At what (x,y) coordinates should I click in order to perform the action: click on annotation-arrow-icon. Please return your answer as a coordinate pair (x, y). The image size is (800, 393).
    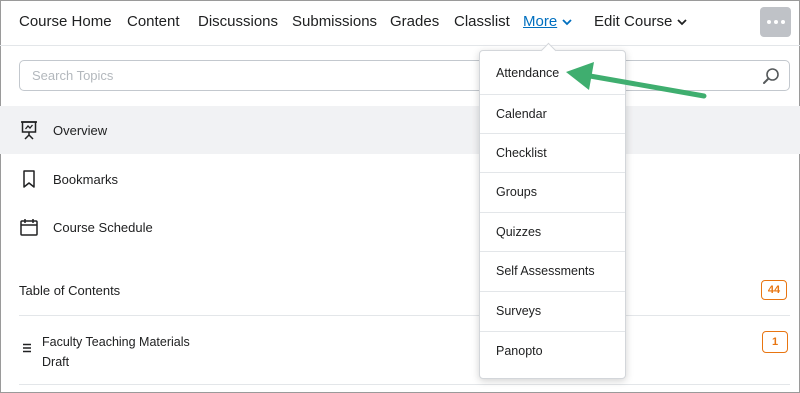
    Looking at the image, I should click on (636, 80).